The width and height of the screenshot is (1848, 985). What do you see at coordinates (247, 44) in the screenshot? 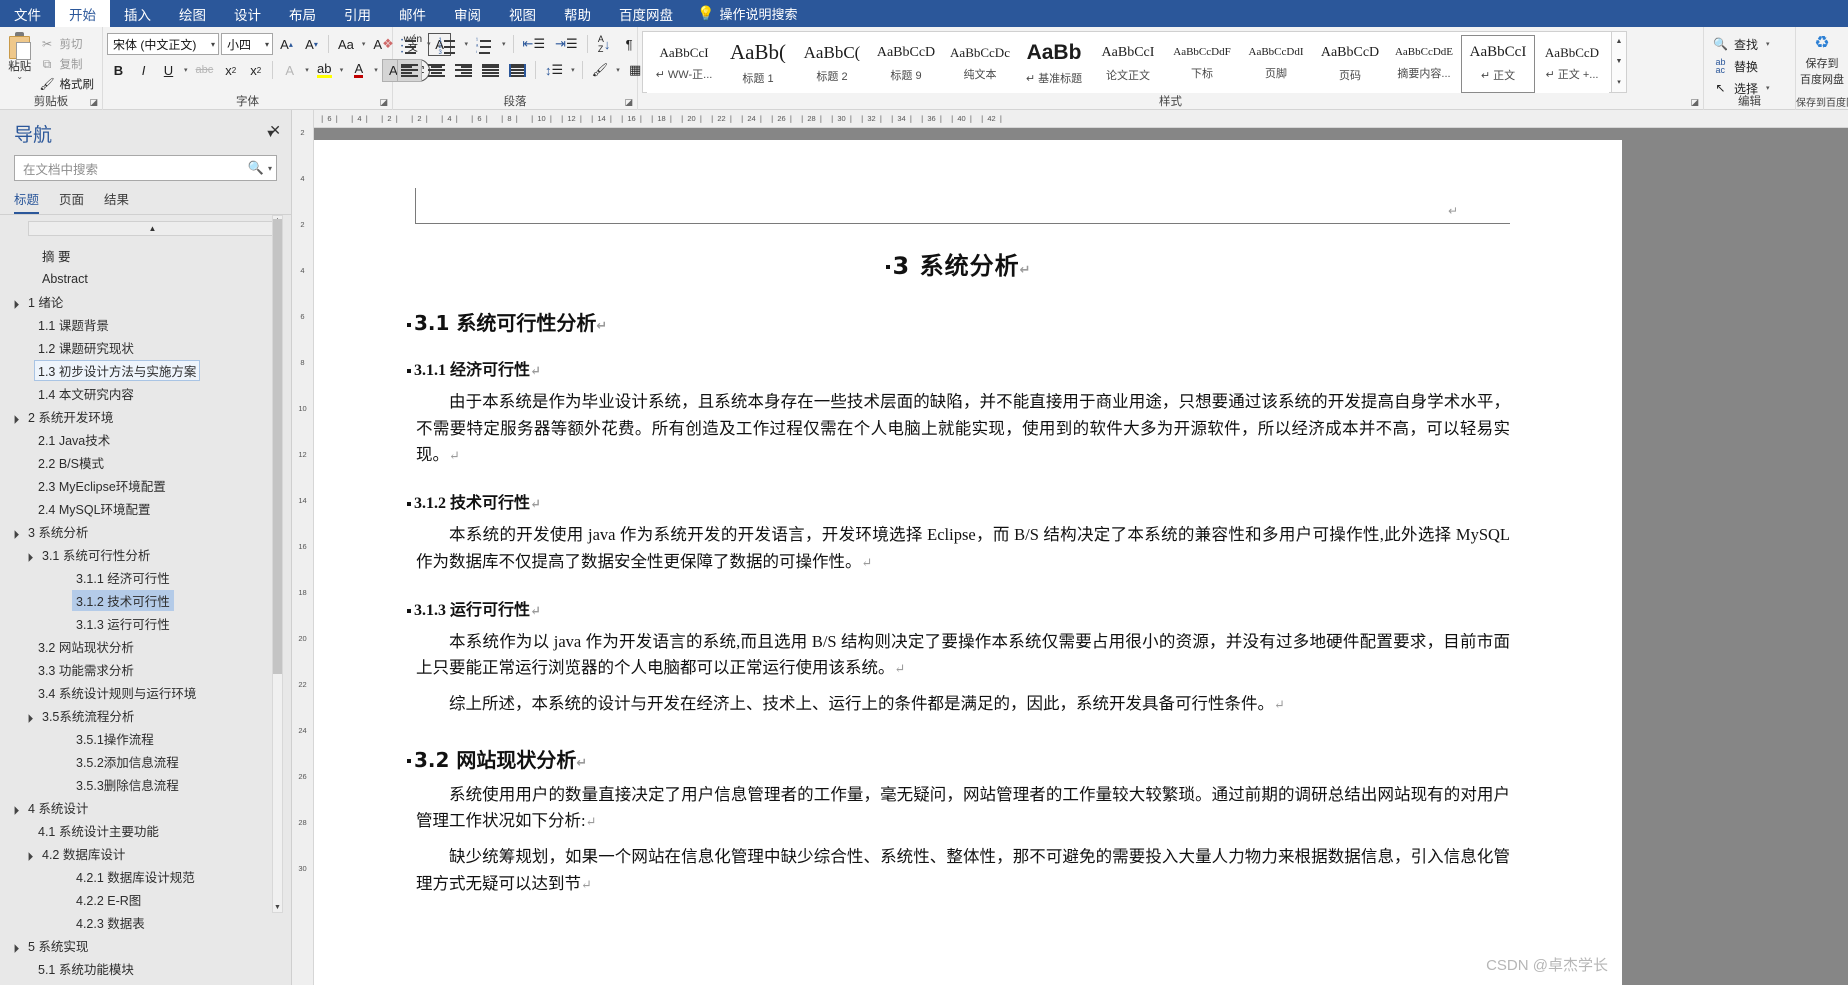
I see `font-size-combo: 小四 ▾` at bounding box center [247, 44].